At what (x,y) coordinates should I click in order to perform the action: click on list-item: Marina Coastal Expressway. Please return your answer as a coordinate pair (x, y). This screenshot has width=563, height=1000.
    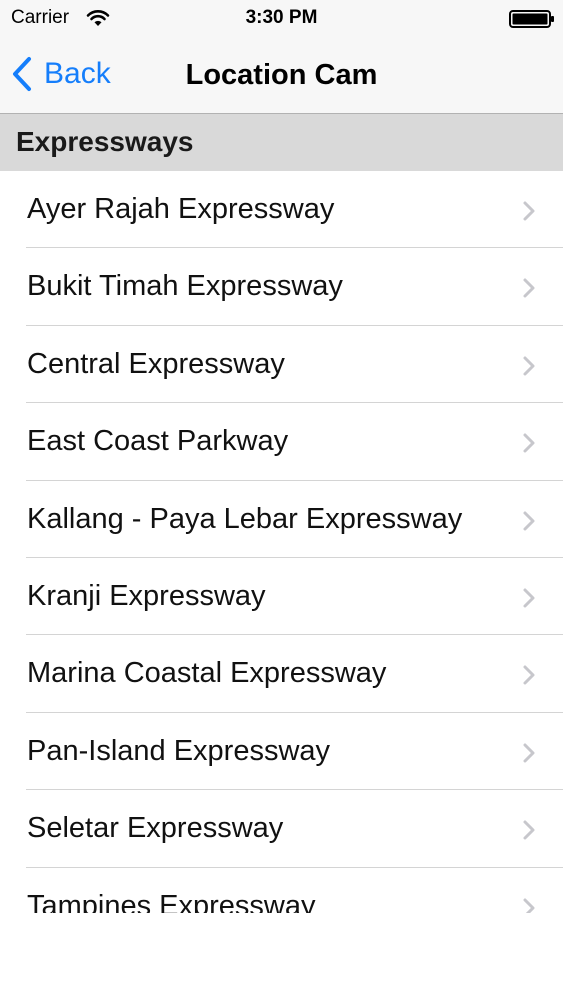
    Looking at the image, I should click on (281, 674).